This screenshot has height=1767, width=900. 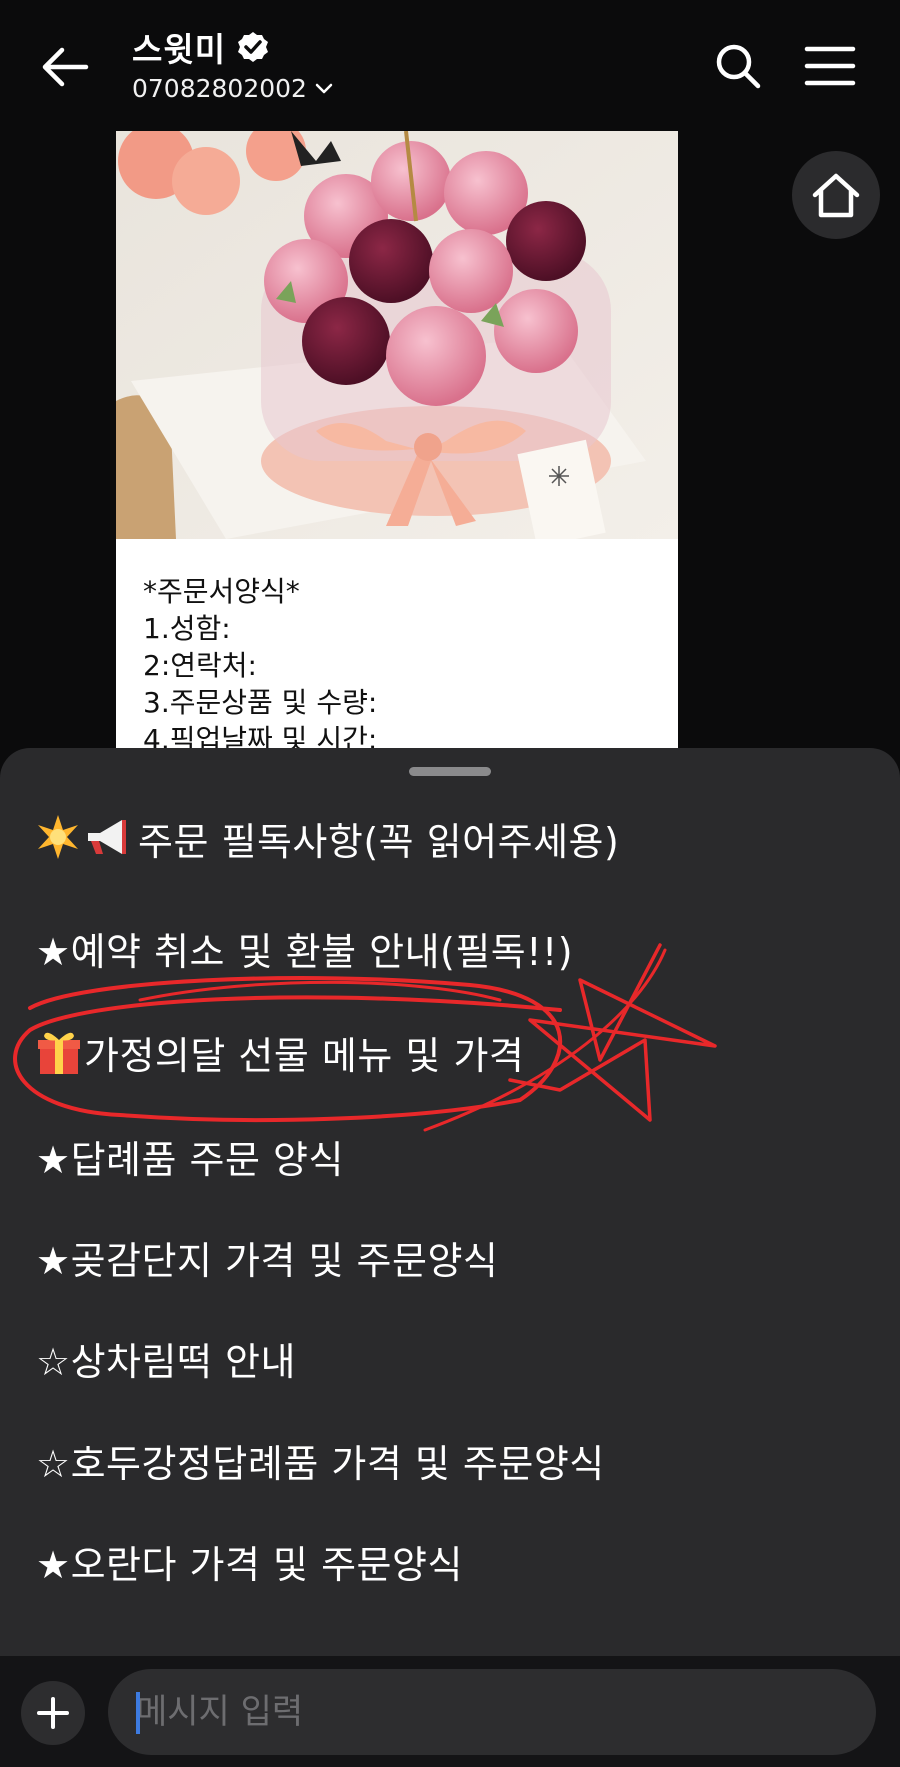 What do you see at coordinates (233, 62) in the screenshot?
I see `channel-info: 스윗미 07082802002` at bounding box center [233, 62].